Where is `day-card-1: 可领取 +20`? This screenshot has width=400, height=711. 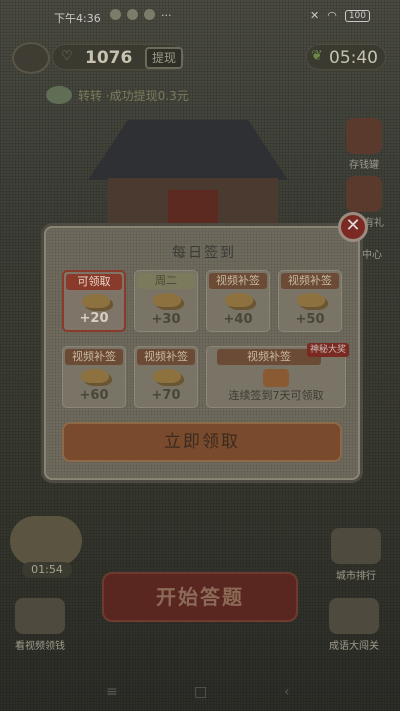
day-card-1: 可领取 +20 is located at coordinates (94, 301).